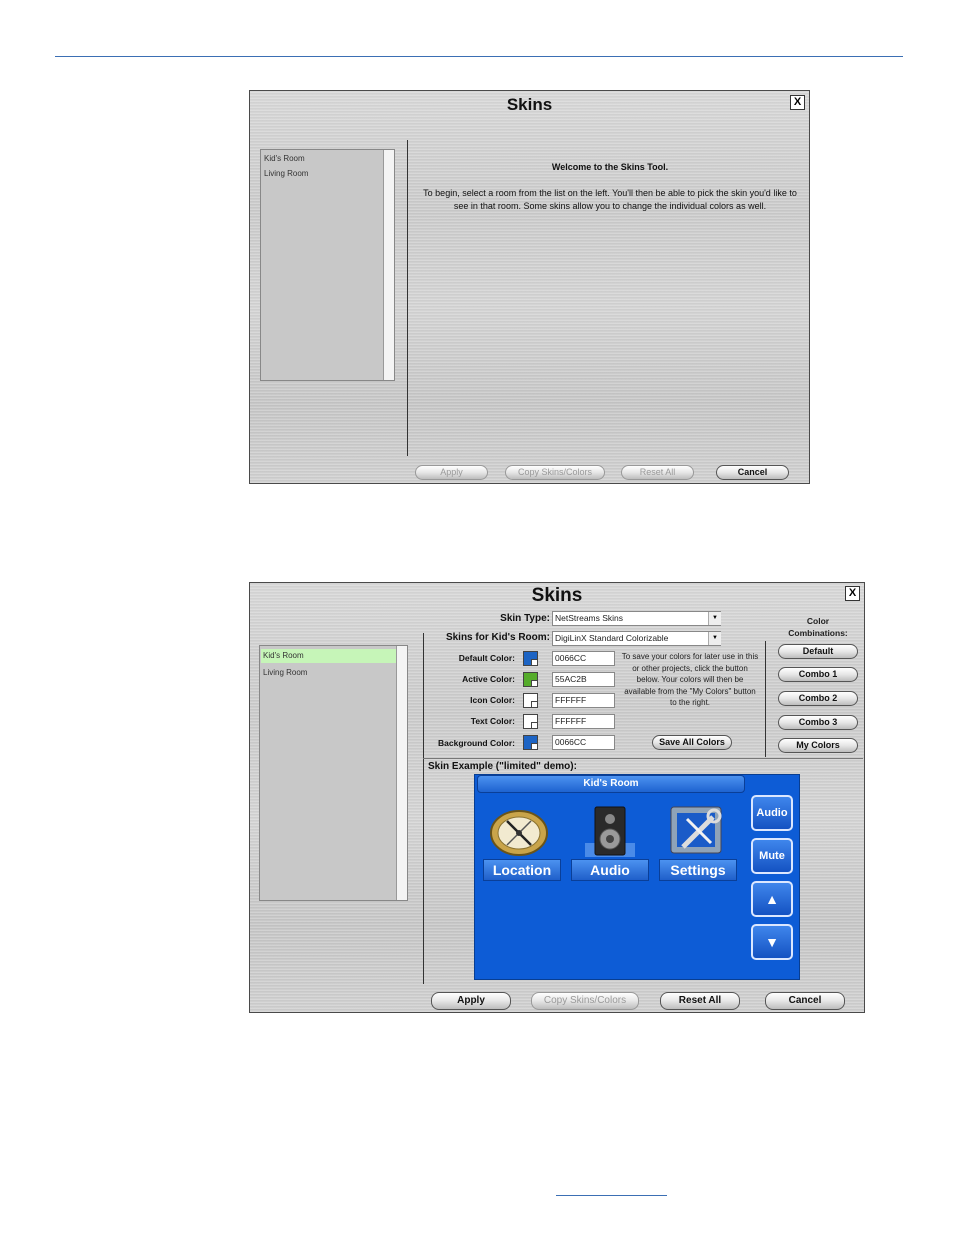  I want to click on text-color-swatch, so click(530, 721).